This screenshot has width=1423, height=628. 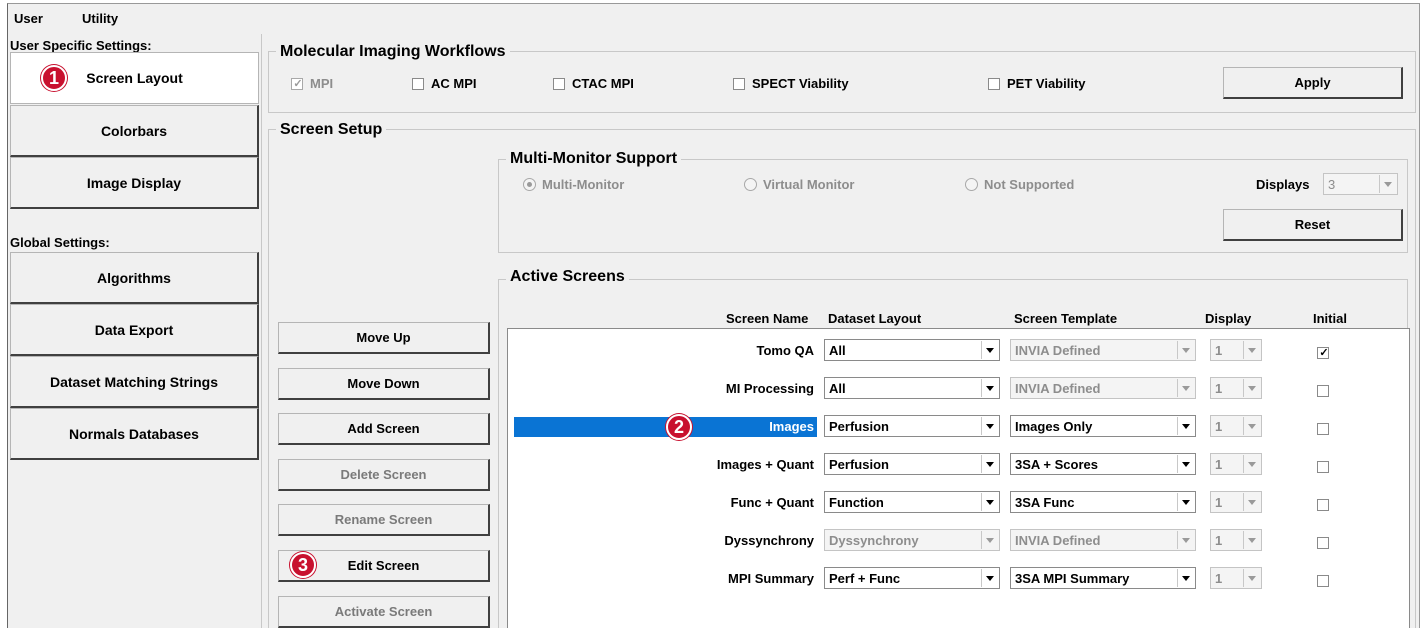 What do you see at coordinates (1058, 540) in the screenshot?
I see `screen-template-select-value: INVIA Defined` at bounding box center [1058, 540].